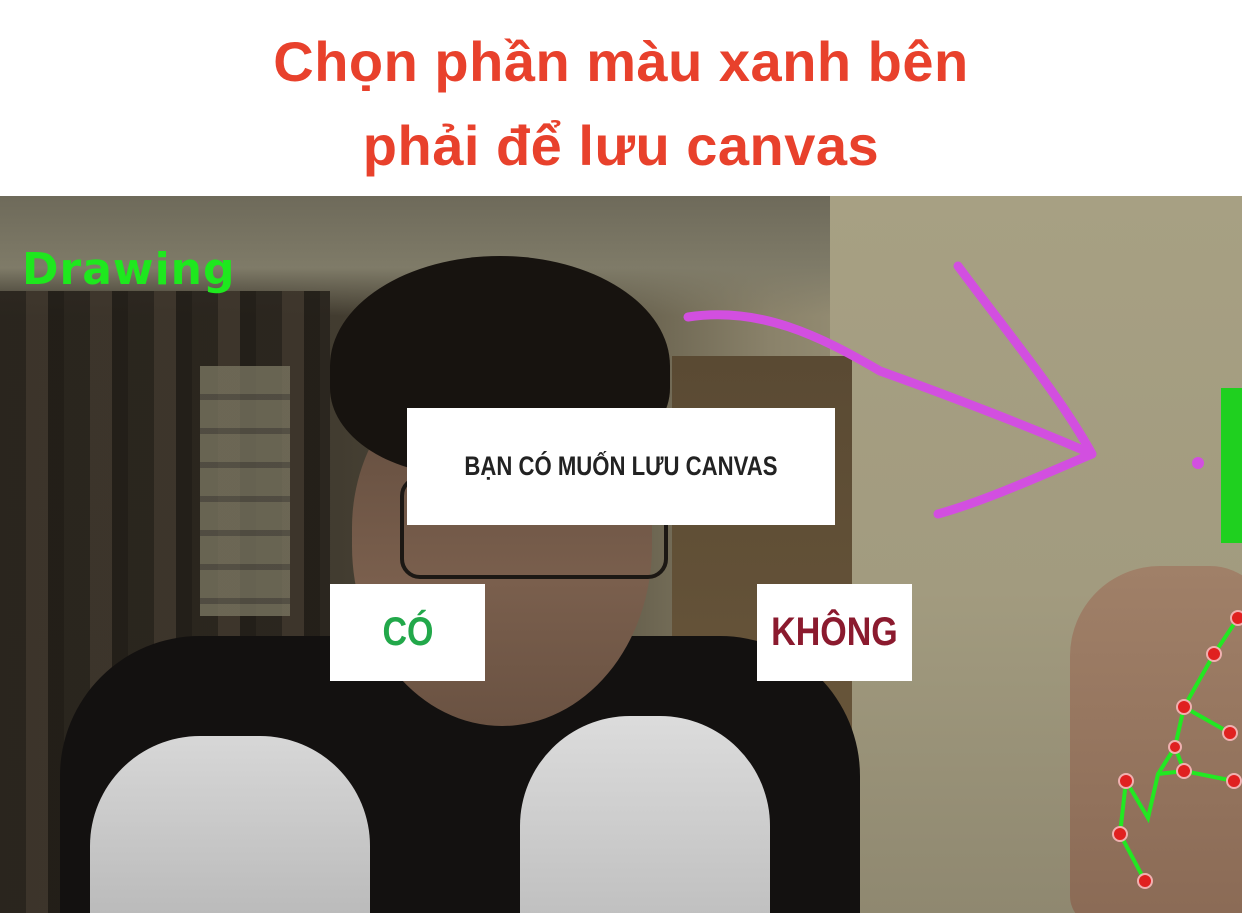  Describe the element at coordinates (1231, 465) in the screenshot. I see `save-zone-button` at that location.